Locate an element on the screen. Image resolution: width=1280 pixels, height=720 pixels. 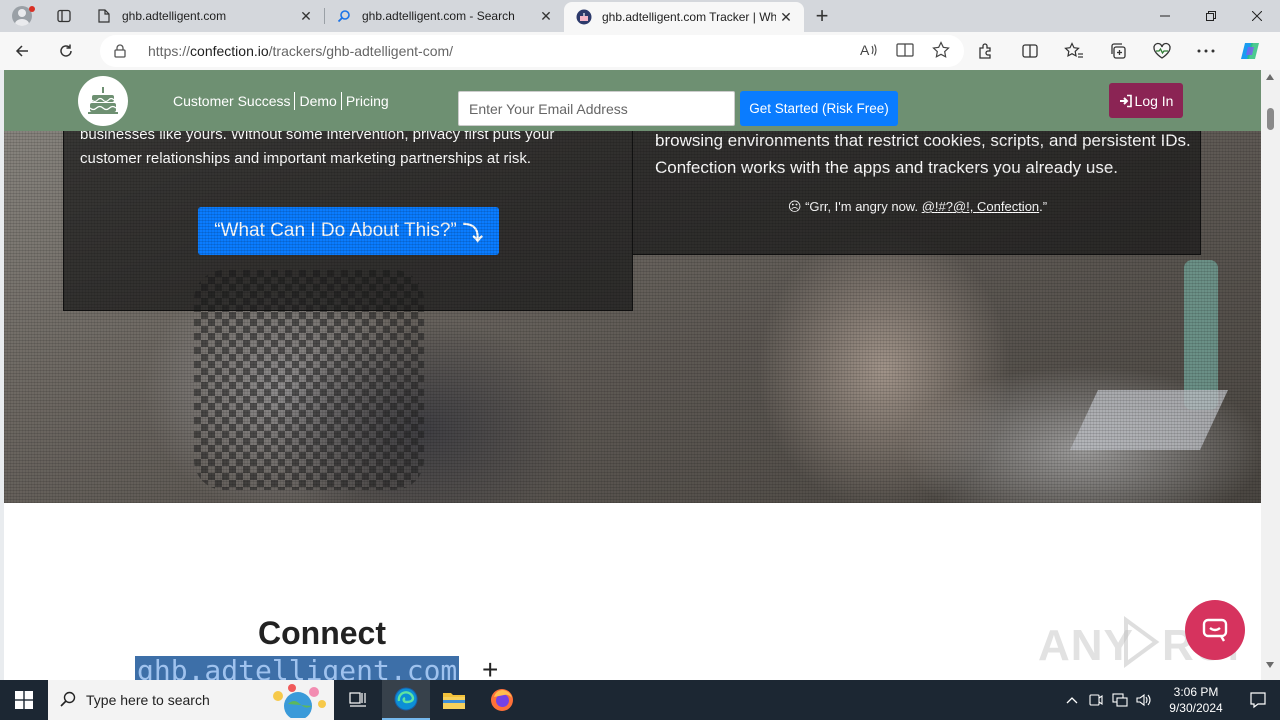
tab-1: ghb.adtelligent.com ✕ is located at coordinates (204, 16).